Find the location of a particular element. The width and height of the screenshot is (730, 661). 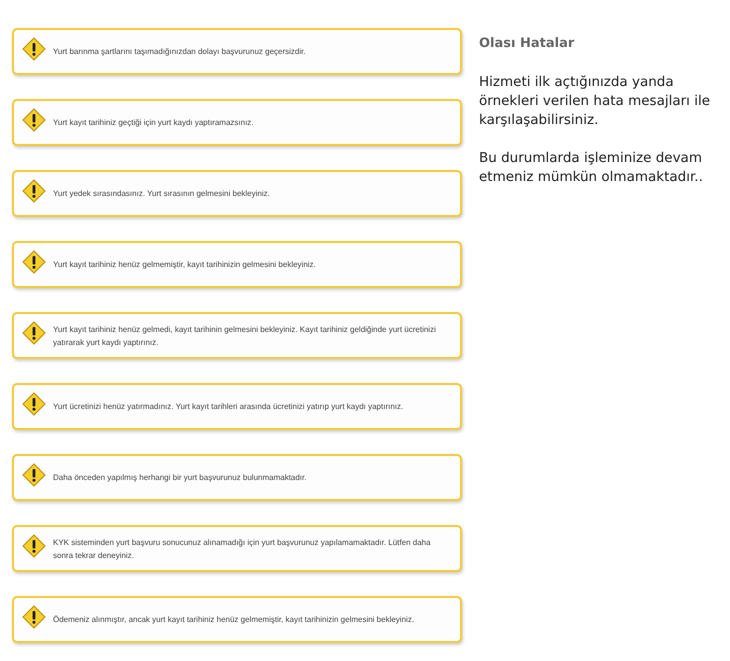

alert-message: Ödemeniz alınmıştır, ancak yurt kayıt tarihiniz henüz gelmemiştir, kayıt tarihinizin gelmesini bekleyiniz. is located at coordinates (233, 620).